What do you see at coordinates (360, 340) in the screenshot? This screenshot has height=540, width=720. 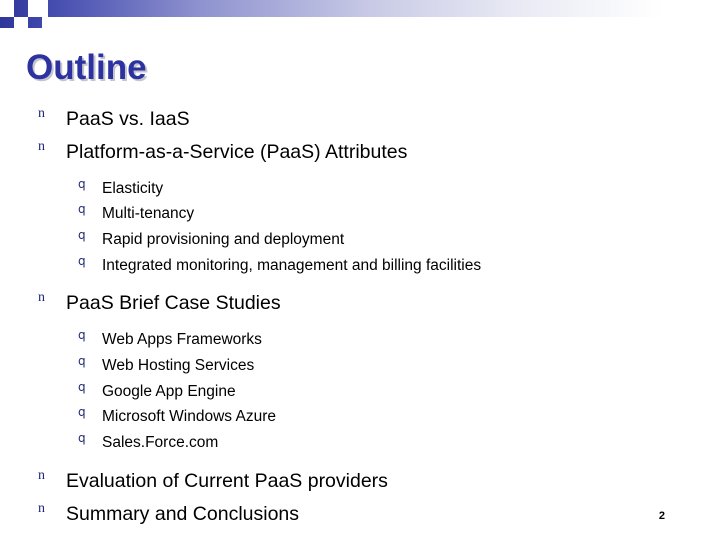 I see `outline-subitem: q Web Apps Frameworks` at bounding box center [360, 340].